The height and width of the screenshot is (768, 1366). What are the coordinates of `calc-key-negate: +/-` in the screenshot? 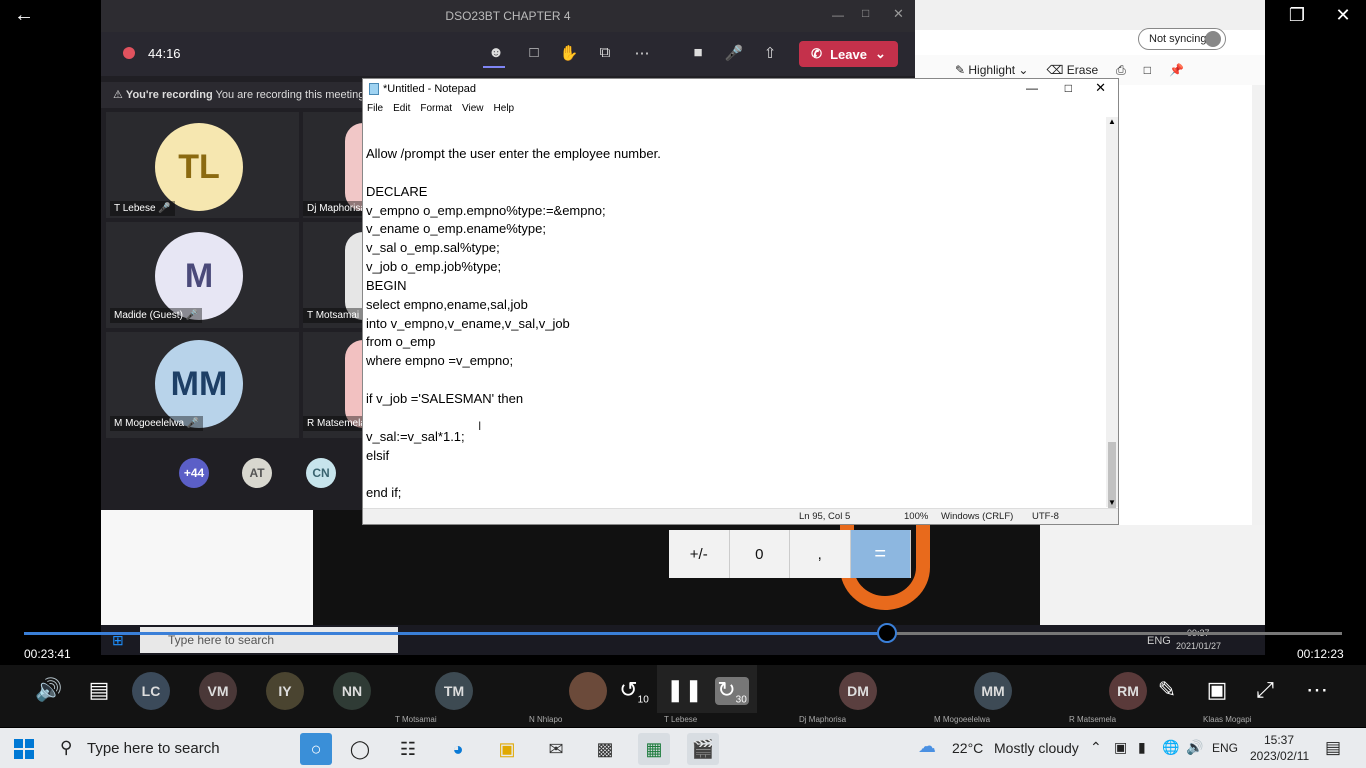 It's located at (699, 554).